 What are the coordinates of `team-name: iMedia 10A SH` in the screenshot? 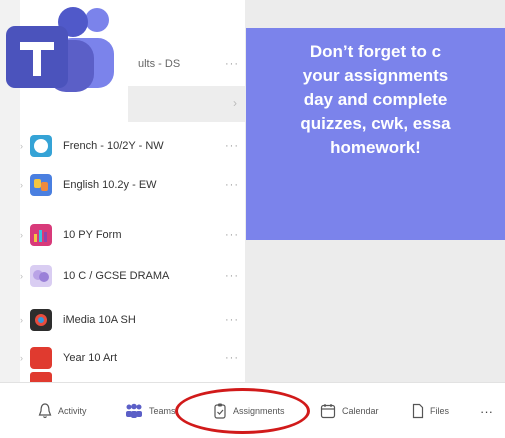 It's located at (99, 320).